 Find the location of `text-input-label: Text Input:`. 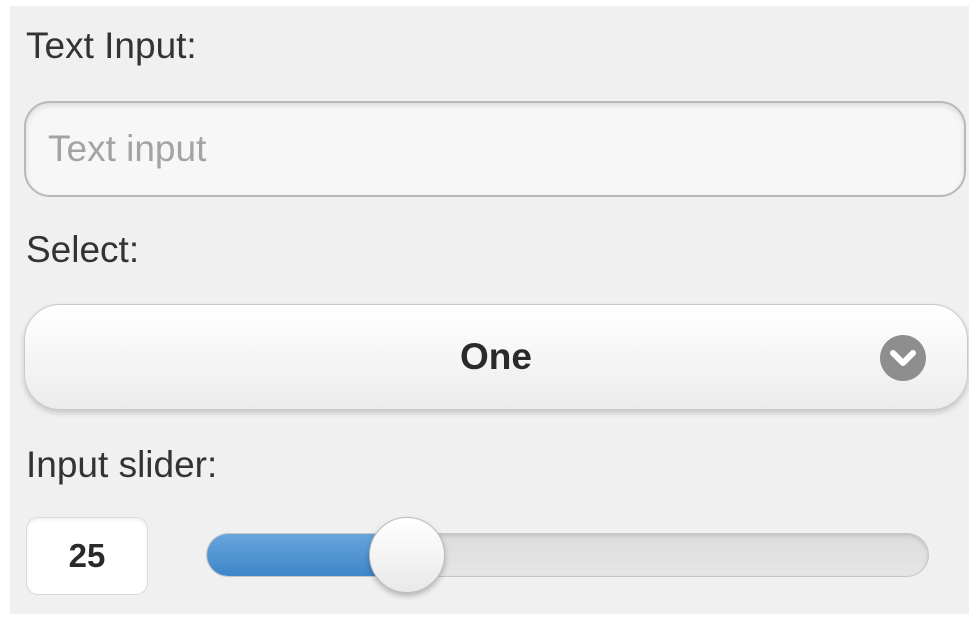

text-input-label: Text Input: is located at coordinates (111, 45).